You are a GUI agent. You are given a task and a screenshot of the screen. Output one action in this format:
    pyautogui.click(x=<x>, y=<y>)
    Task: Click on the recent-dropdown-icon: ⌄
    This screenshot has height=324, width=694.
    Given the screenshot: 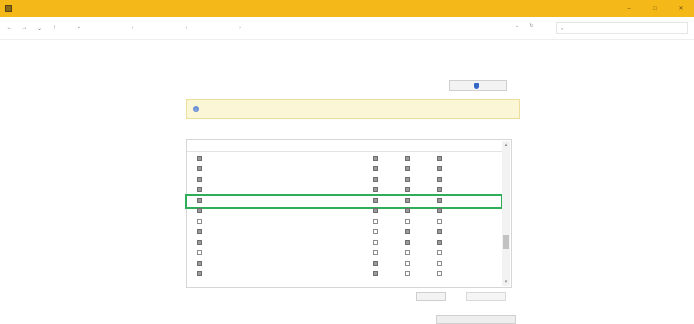 What is the action you would take?
    pyautogui.click(x=39, y=28)
    